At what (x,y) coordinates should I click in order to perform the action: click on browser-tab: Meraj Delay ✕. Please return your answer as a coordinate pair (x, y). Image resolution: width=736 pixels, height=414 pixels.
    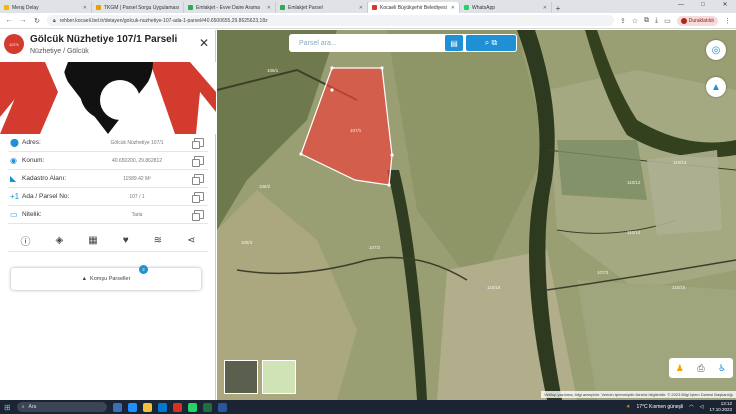
    Looking at the image, I should click on (46, 7).